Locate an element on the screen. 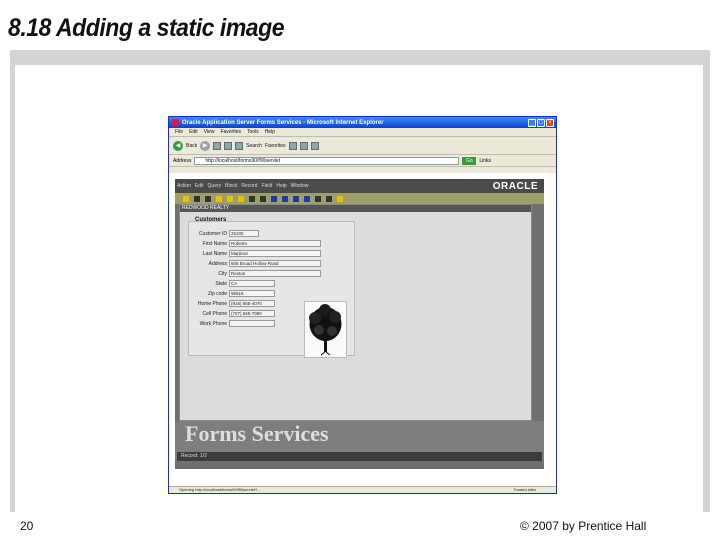  last-record-icon is located at coordinates (307, 198).